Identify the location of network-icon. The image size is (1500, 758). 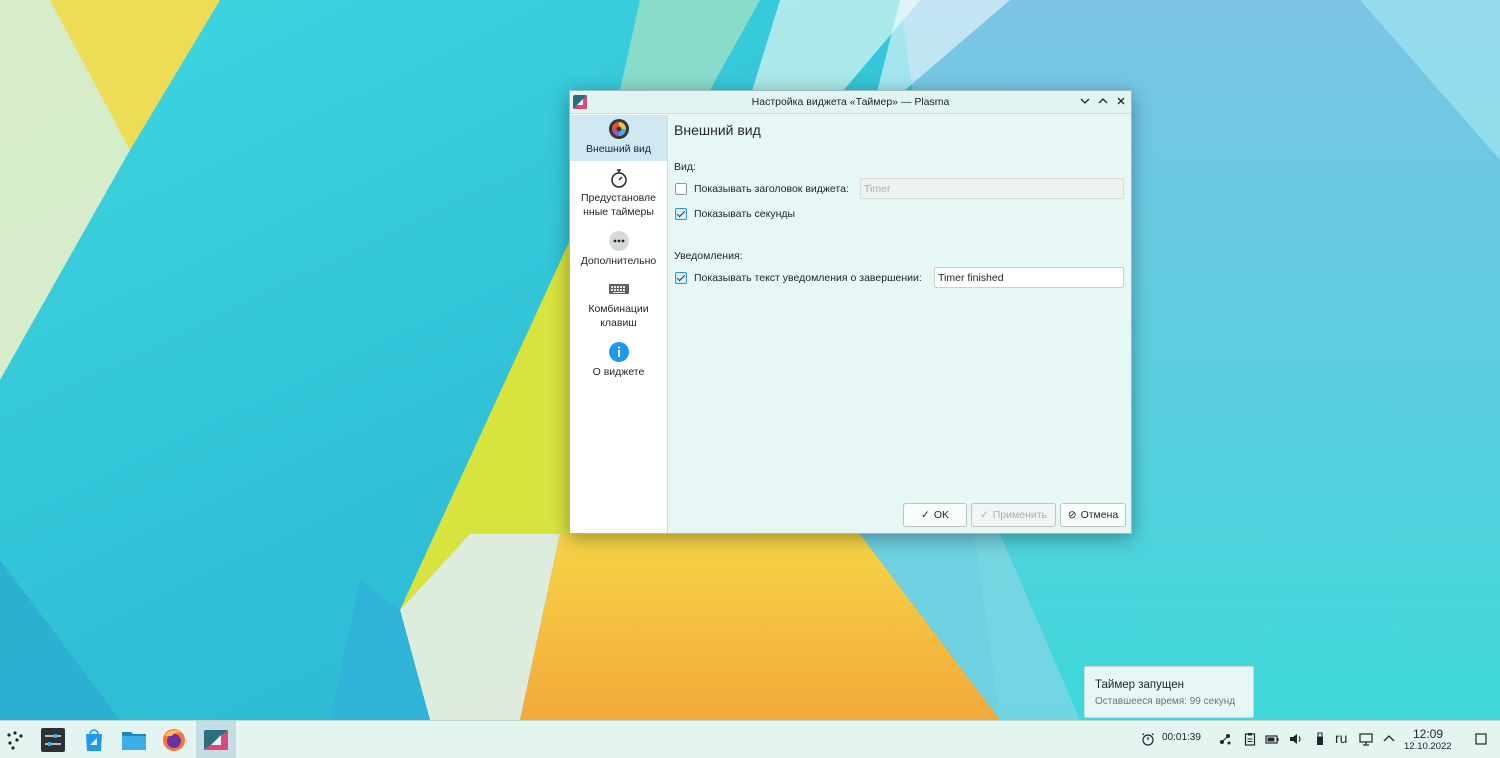
(1366, 739).